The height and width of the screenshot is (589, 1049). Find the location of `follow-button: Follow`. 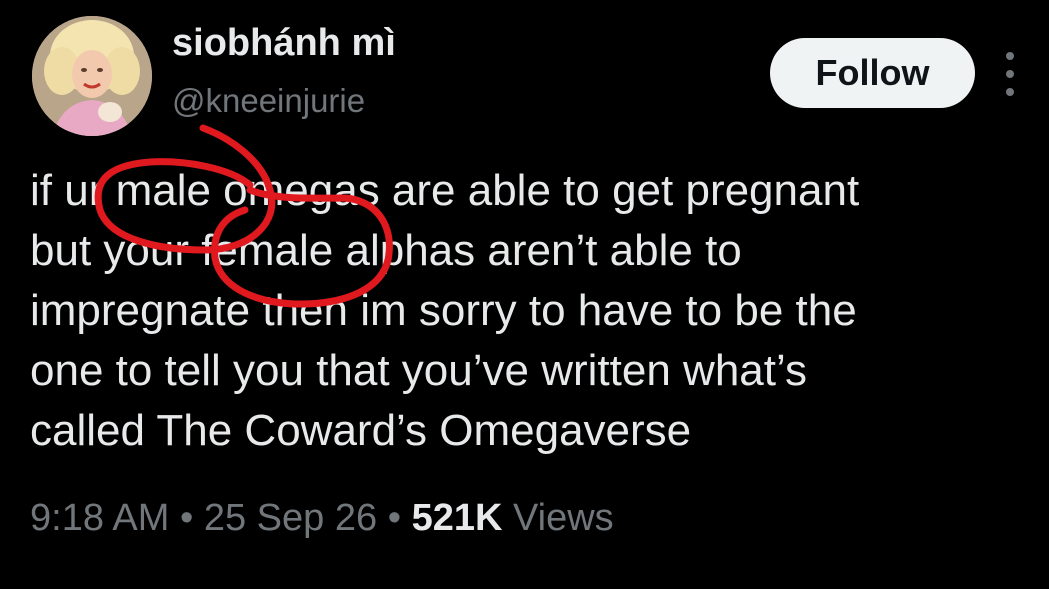

follow-button: Follow is located at coordinates (872, 73).